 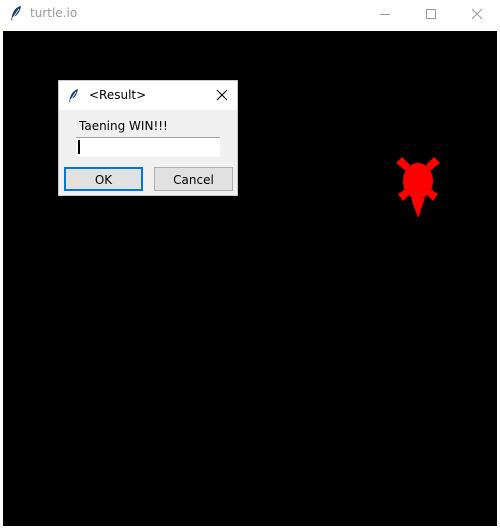 I want to click on result-dialog: <Result> Taening WIN!!! OK Cancel, so click(x=148, y=138).